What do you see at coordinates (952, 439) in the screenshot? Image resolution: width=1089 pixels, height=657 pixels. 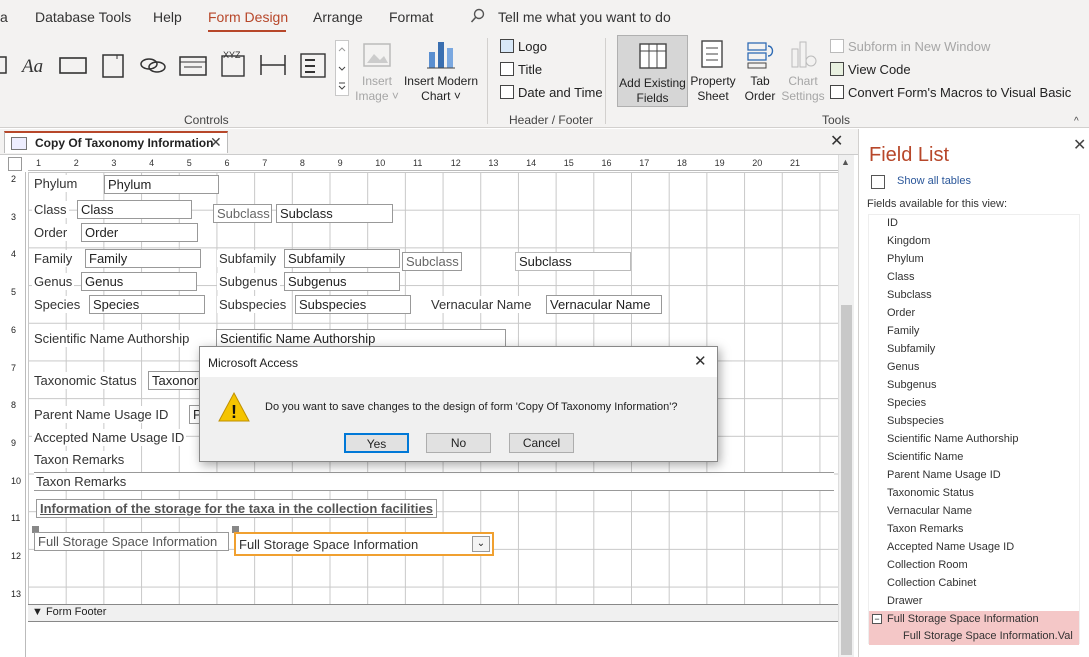 I see `field-item: Scientific Name Authorship` at bounding box center [952, 439].